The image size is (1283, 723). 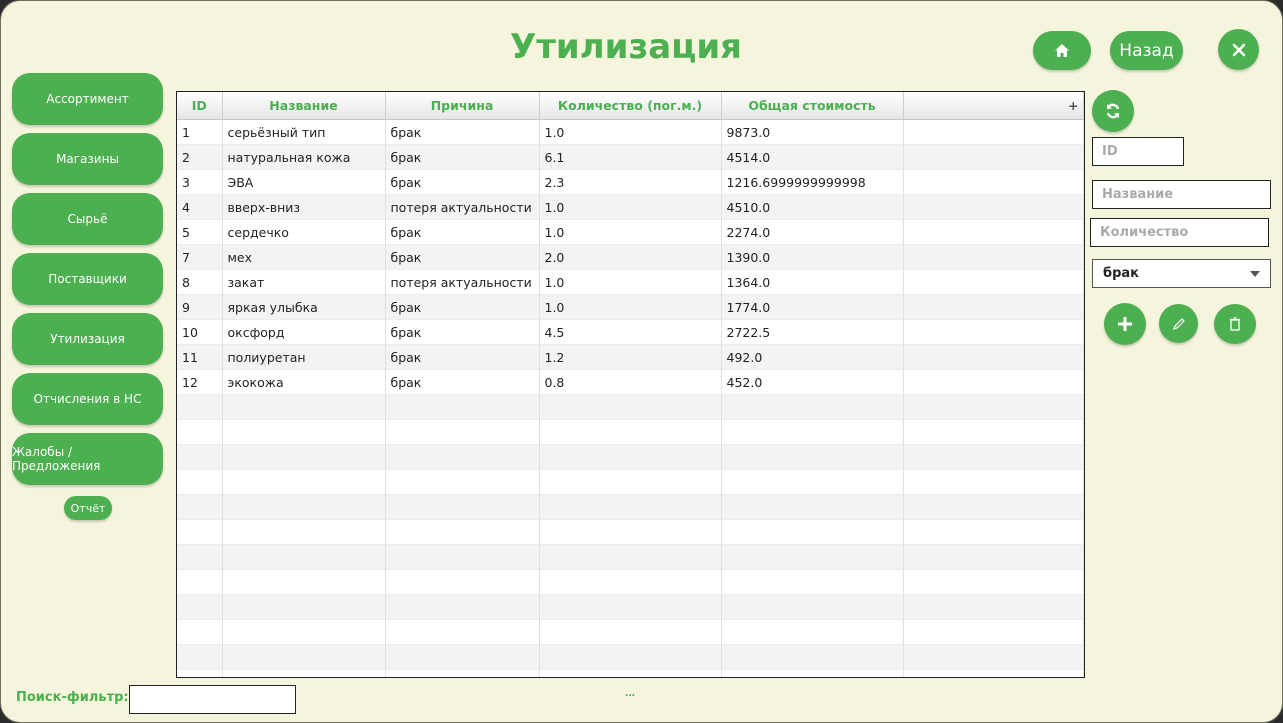 What do you see at coordinates (812, 182) in the screenshot?
I see `table-cell: 1216.6999999999998` at bounding box center [812, 182].